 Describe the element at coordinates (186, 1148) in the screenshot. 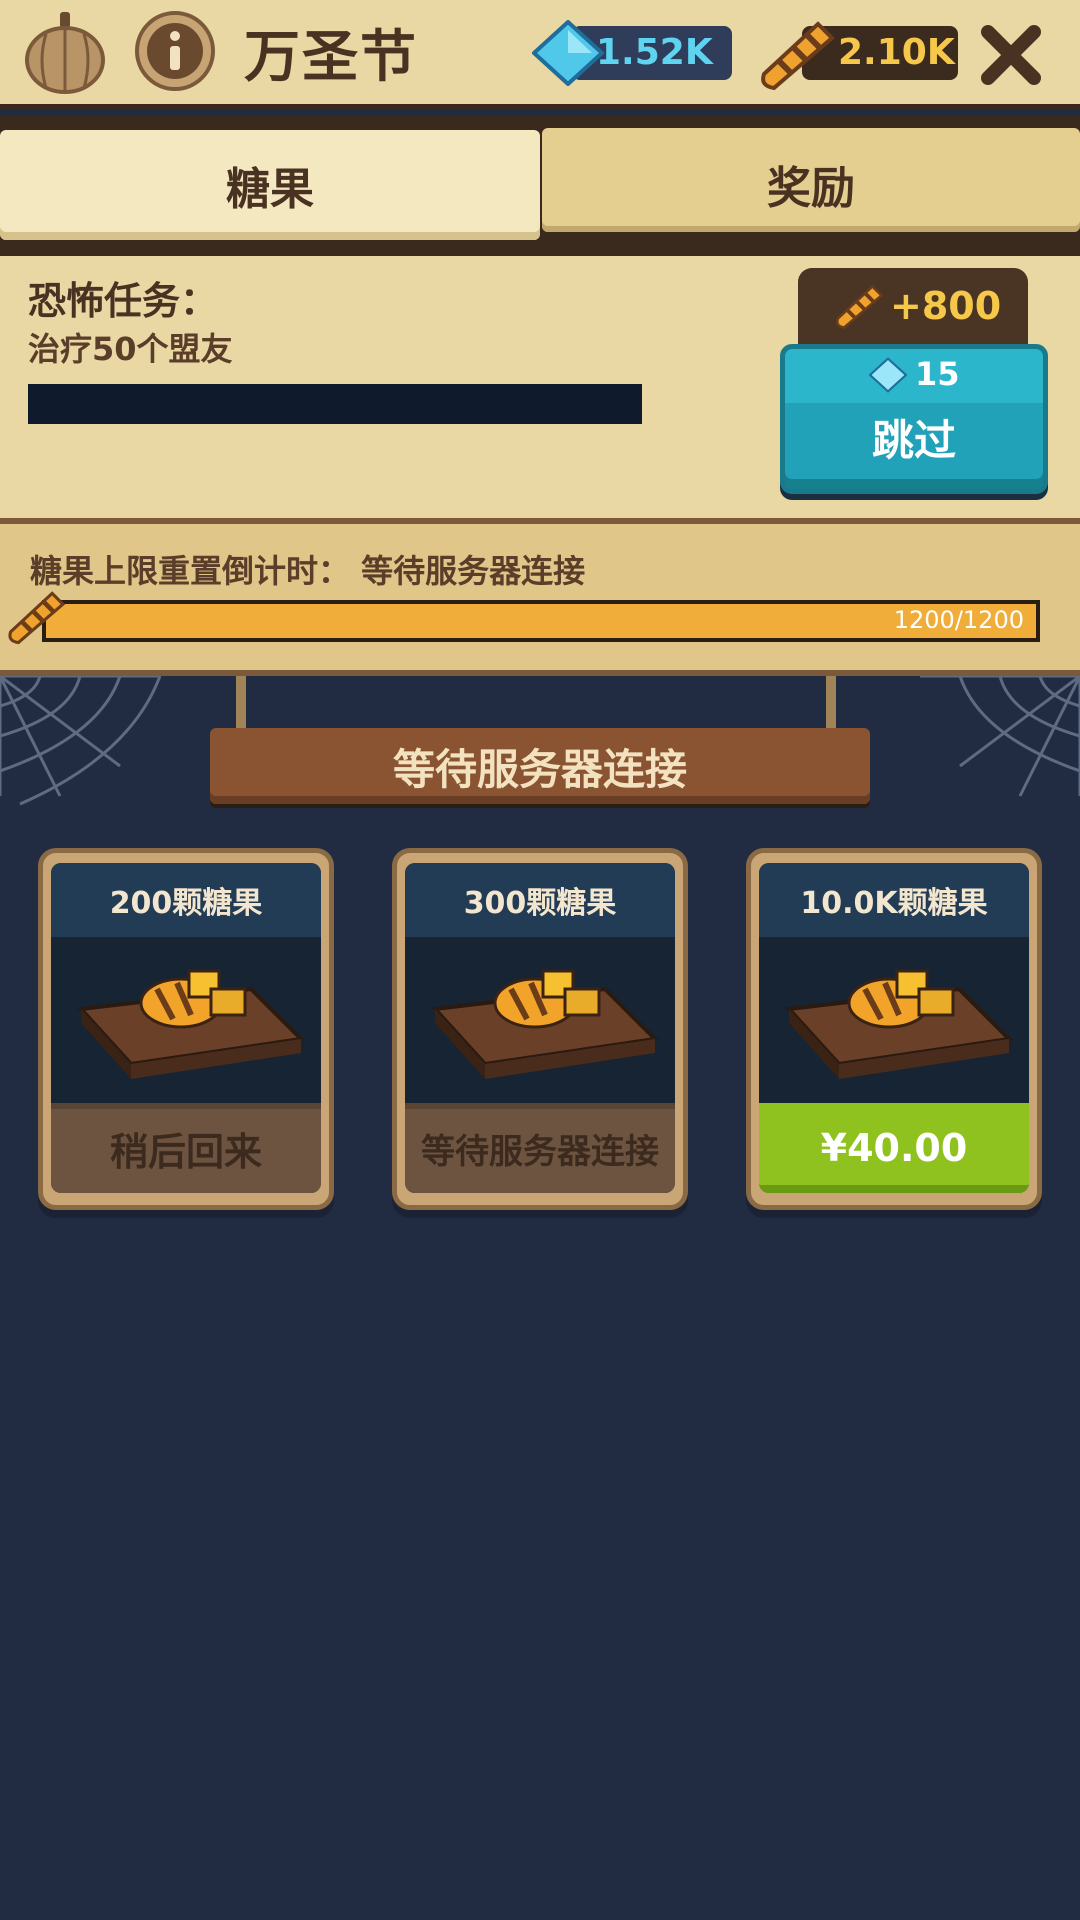

I see `come-back-later-button: 稍后回来` at that location.